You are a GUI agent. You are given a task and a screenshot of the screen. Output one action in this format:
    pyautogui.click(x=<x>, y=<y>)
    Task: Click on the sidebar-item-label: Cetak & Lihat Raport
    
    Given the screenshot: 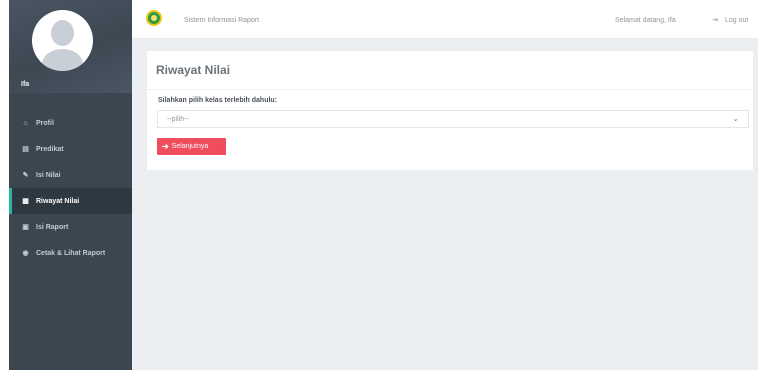 What is the action you would take?
    pyautogui.click(x=71, y=253)
    